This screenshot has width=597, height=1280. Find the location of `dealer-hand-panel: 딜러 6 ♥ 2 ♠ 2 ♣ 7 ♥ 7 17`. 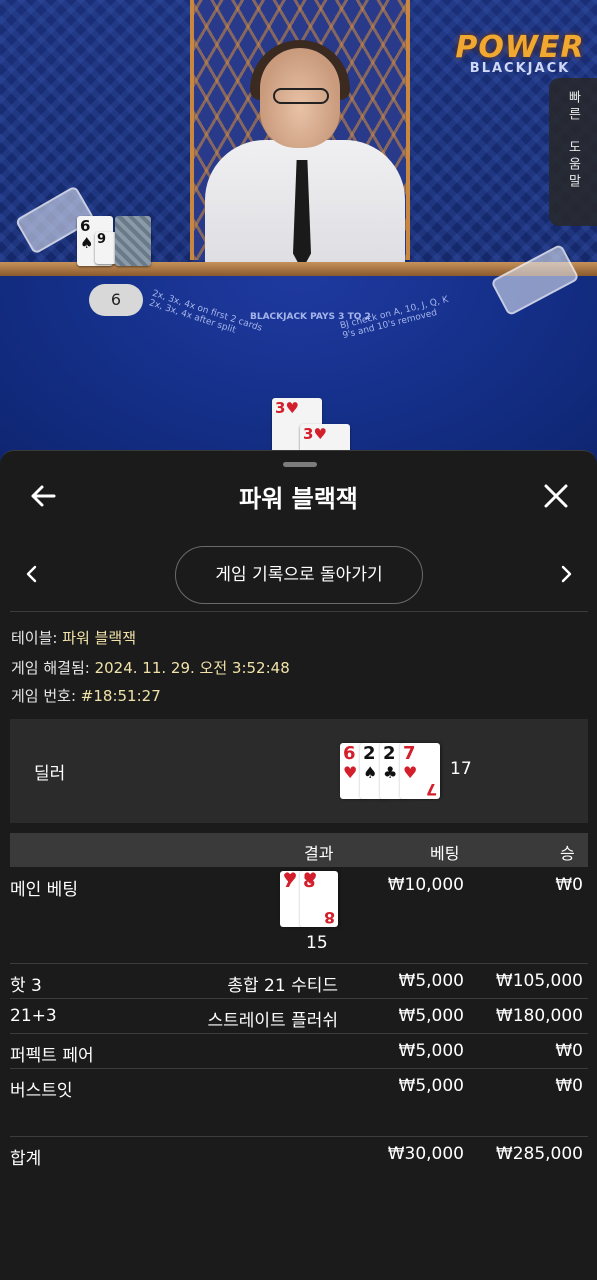

dealer-hand-panel: 딜러 6 ♥ 2 ♠ 2 ♣ 7 ♥ 7 17 is located at coordinates (299, 771).